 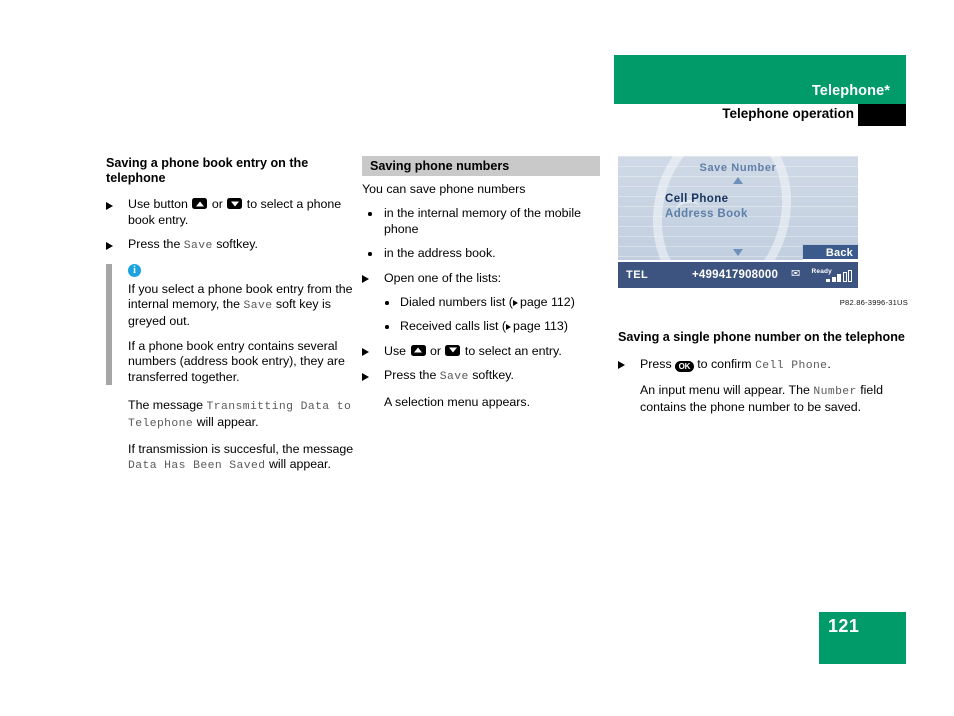 I want to click on list-item: in the address book., so click(x=481, y=253).